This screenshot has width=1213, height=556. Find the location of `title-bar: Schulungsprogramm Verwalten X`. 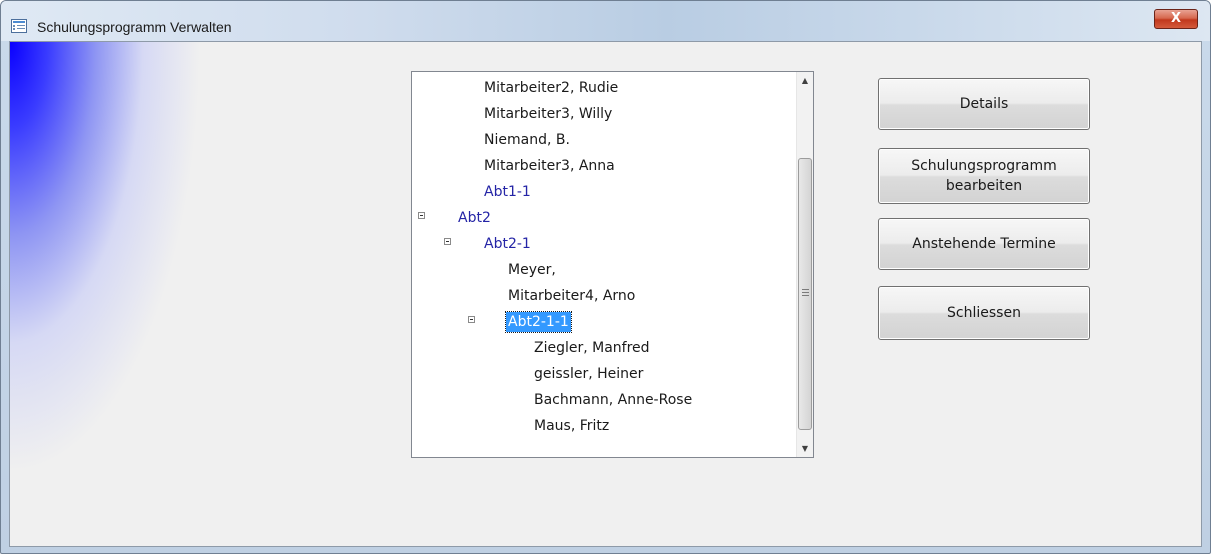

title-bar: Schulungsprogramm Verwalten X is located at coordinates (605, 21).